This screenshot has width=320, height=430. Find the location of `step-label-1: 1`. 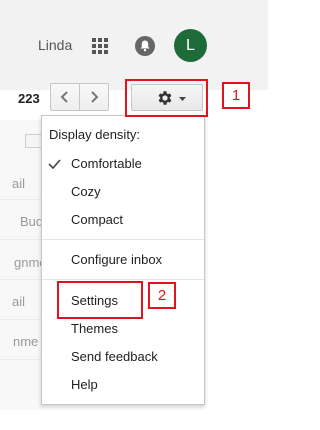

step-label-1: 1 is located at coordinates (236, 95).